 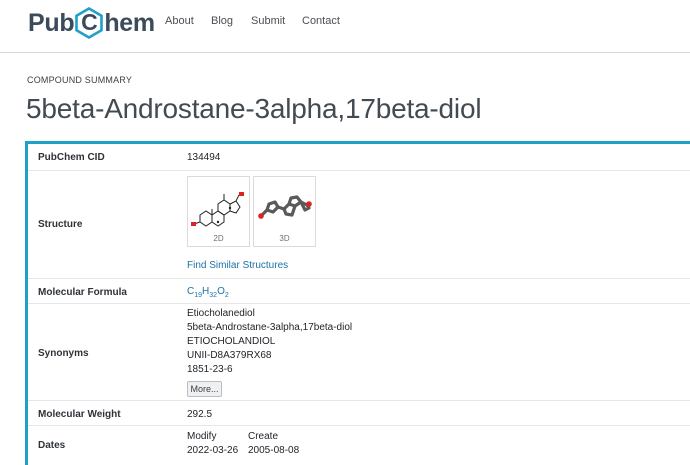 What do you see at coordinates (213, 450) in the screenshot?
I see `modify-date-value: 2022-03-26` at bounding box center [213, 450].